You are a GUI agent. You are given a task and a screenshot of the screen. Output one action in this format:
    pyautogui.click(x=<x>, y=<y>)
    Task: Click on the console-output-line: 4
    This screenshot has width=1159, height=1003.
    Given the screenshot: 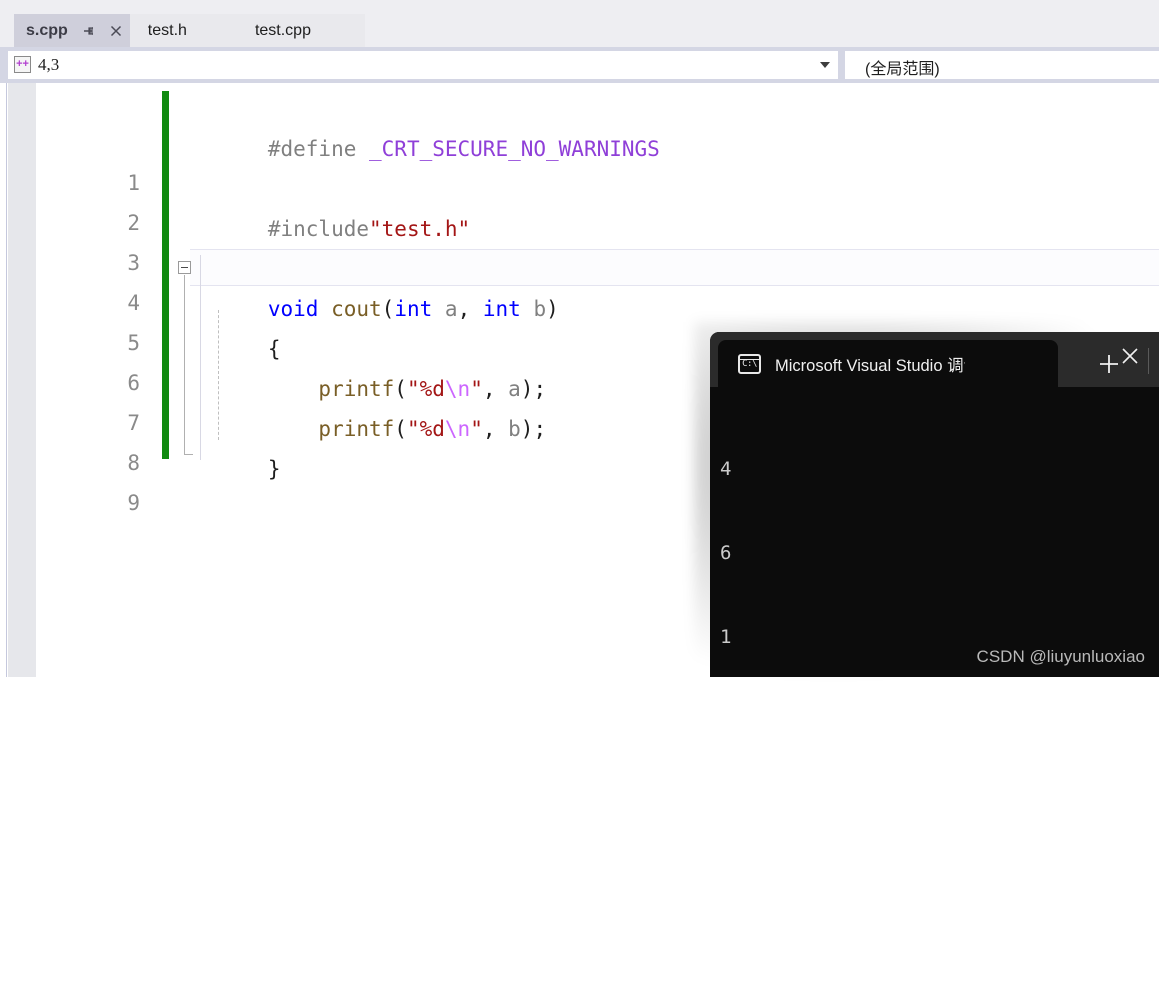 What is the action you would take?
    pyautogui.click(x=726, y=469)
    